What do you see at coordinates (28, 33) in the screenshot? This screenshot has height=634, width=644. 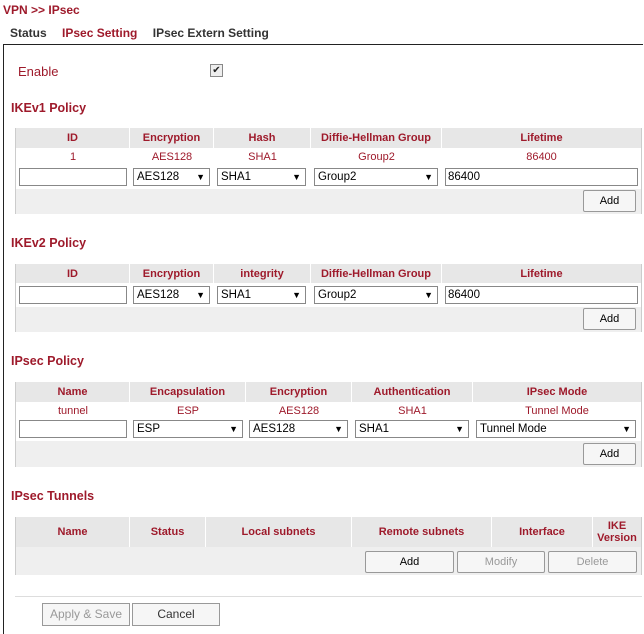 I see `tab-status: Status` at bounding box center [28, 33].